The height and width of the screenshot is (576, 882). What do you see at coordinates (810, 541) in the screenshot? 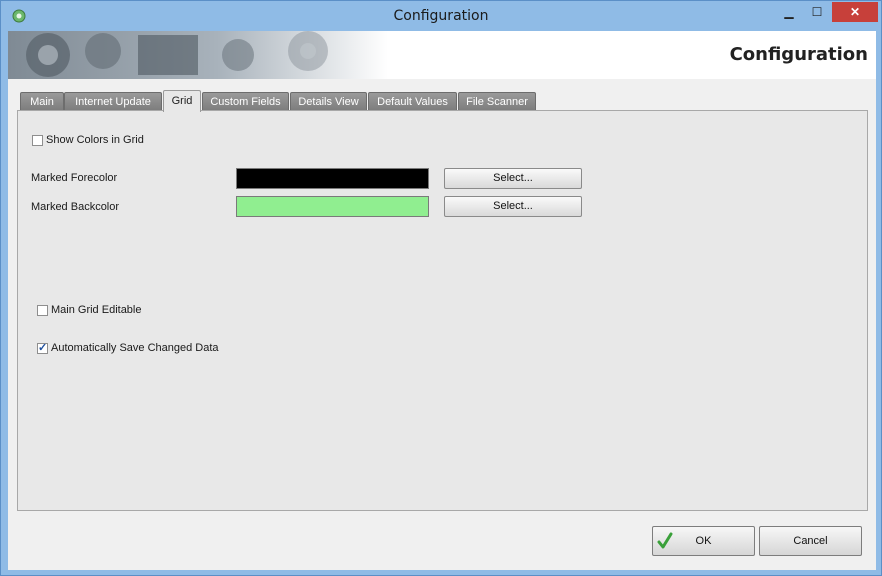
I see `cancel-button: Cancel` at bounding box center [810, 541].